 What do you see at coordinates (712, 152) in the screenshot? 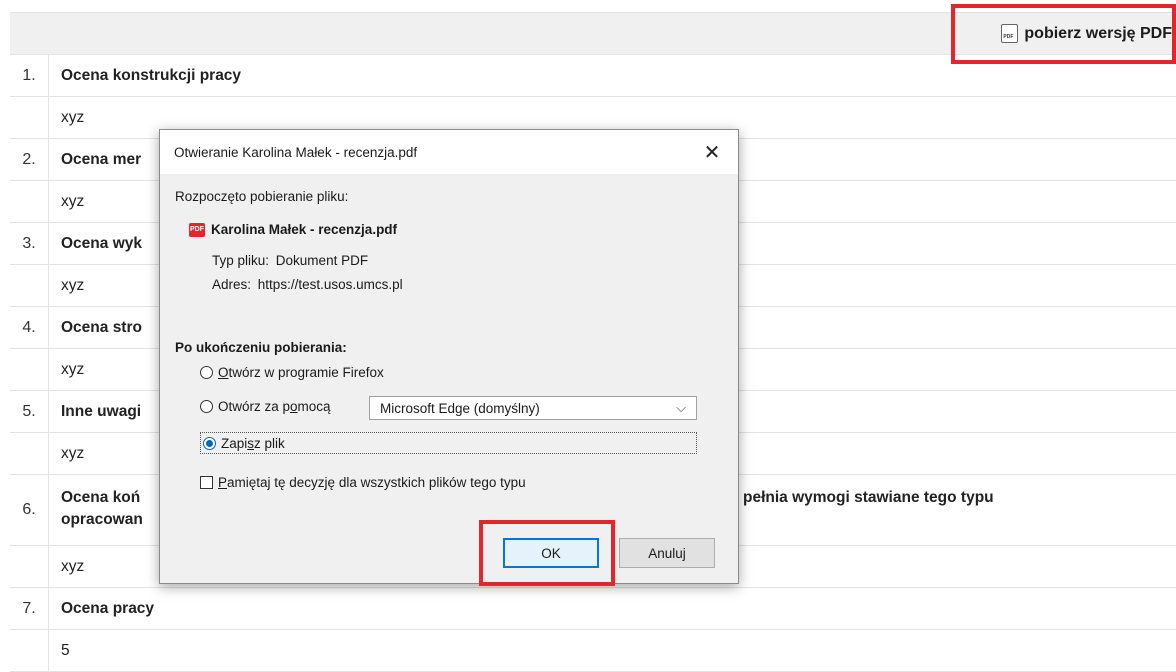
I see `close-icon: ✕` at bounding box center [712, 152].